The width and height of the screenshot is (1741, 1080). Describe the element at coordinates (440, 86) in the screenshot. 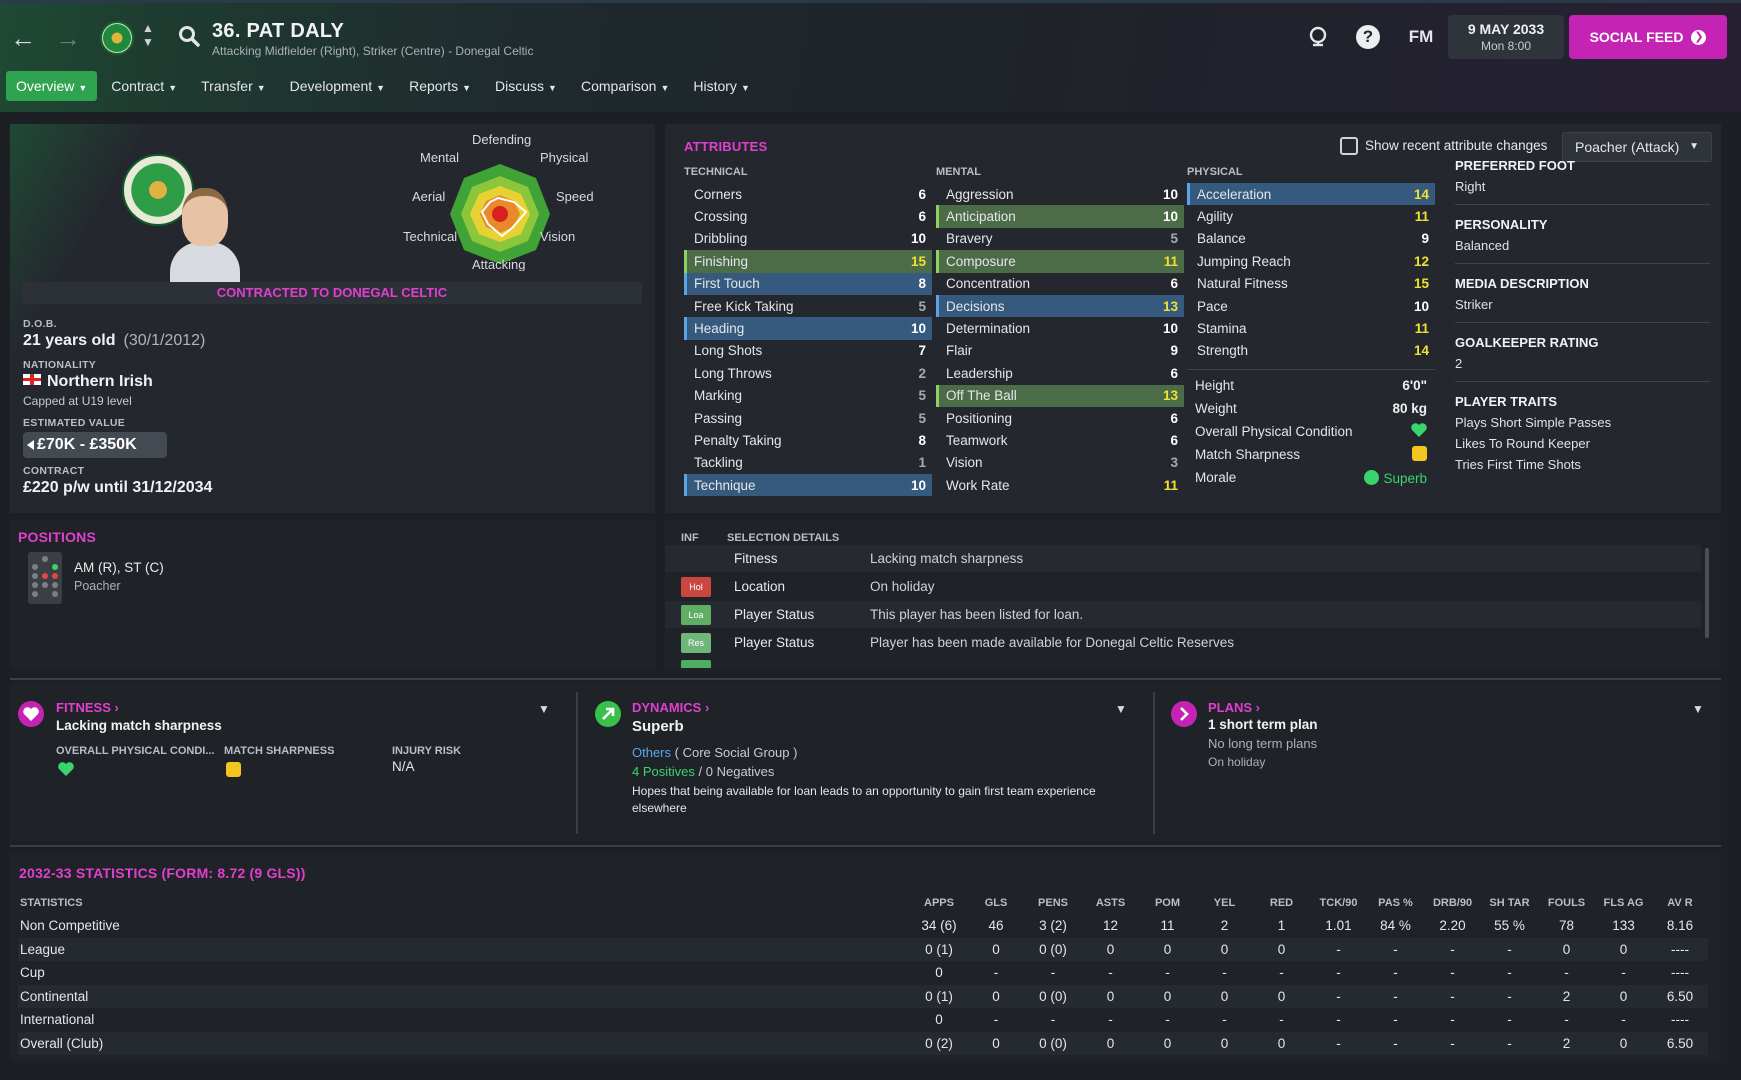

I see `tab-reports: Reports ▼` at that location.